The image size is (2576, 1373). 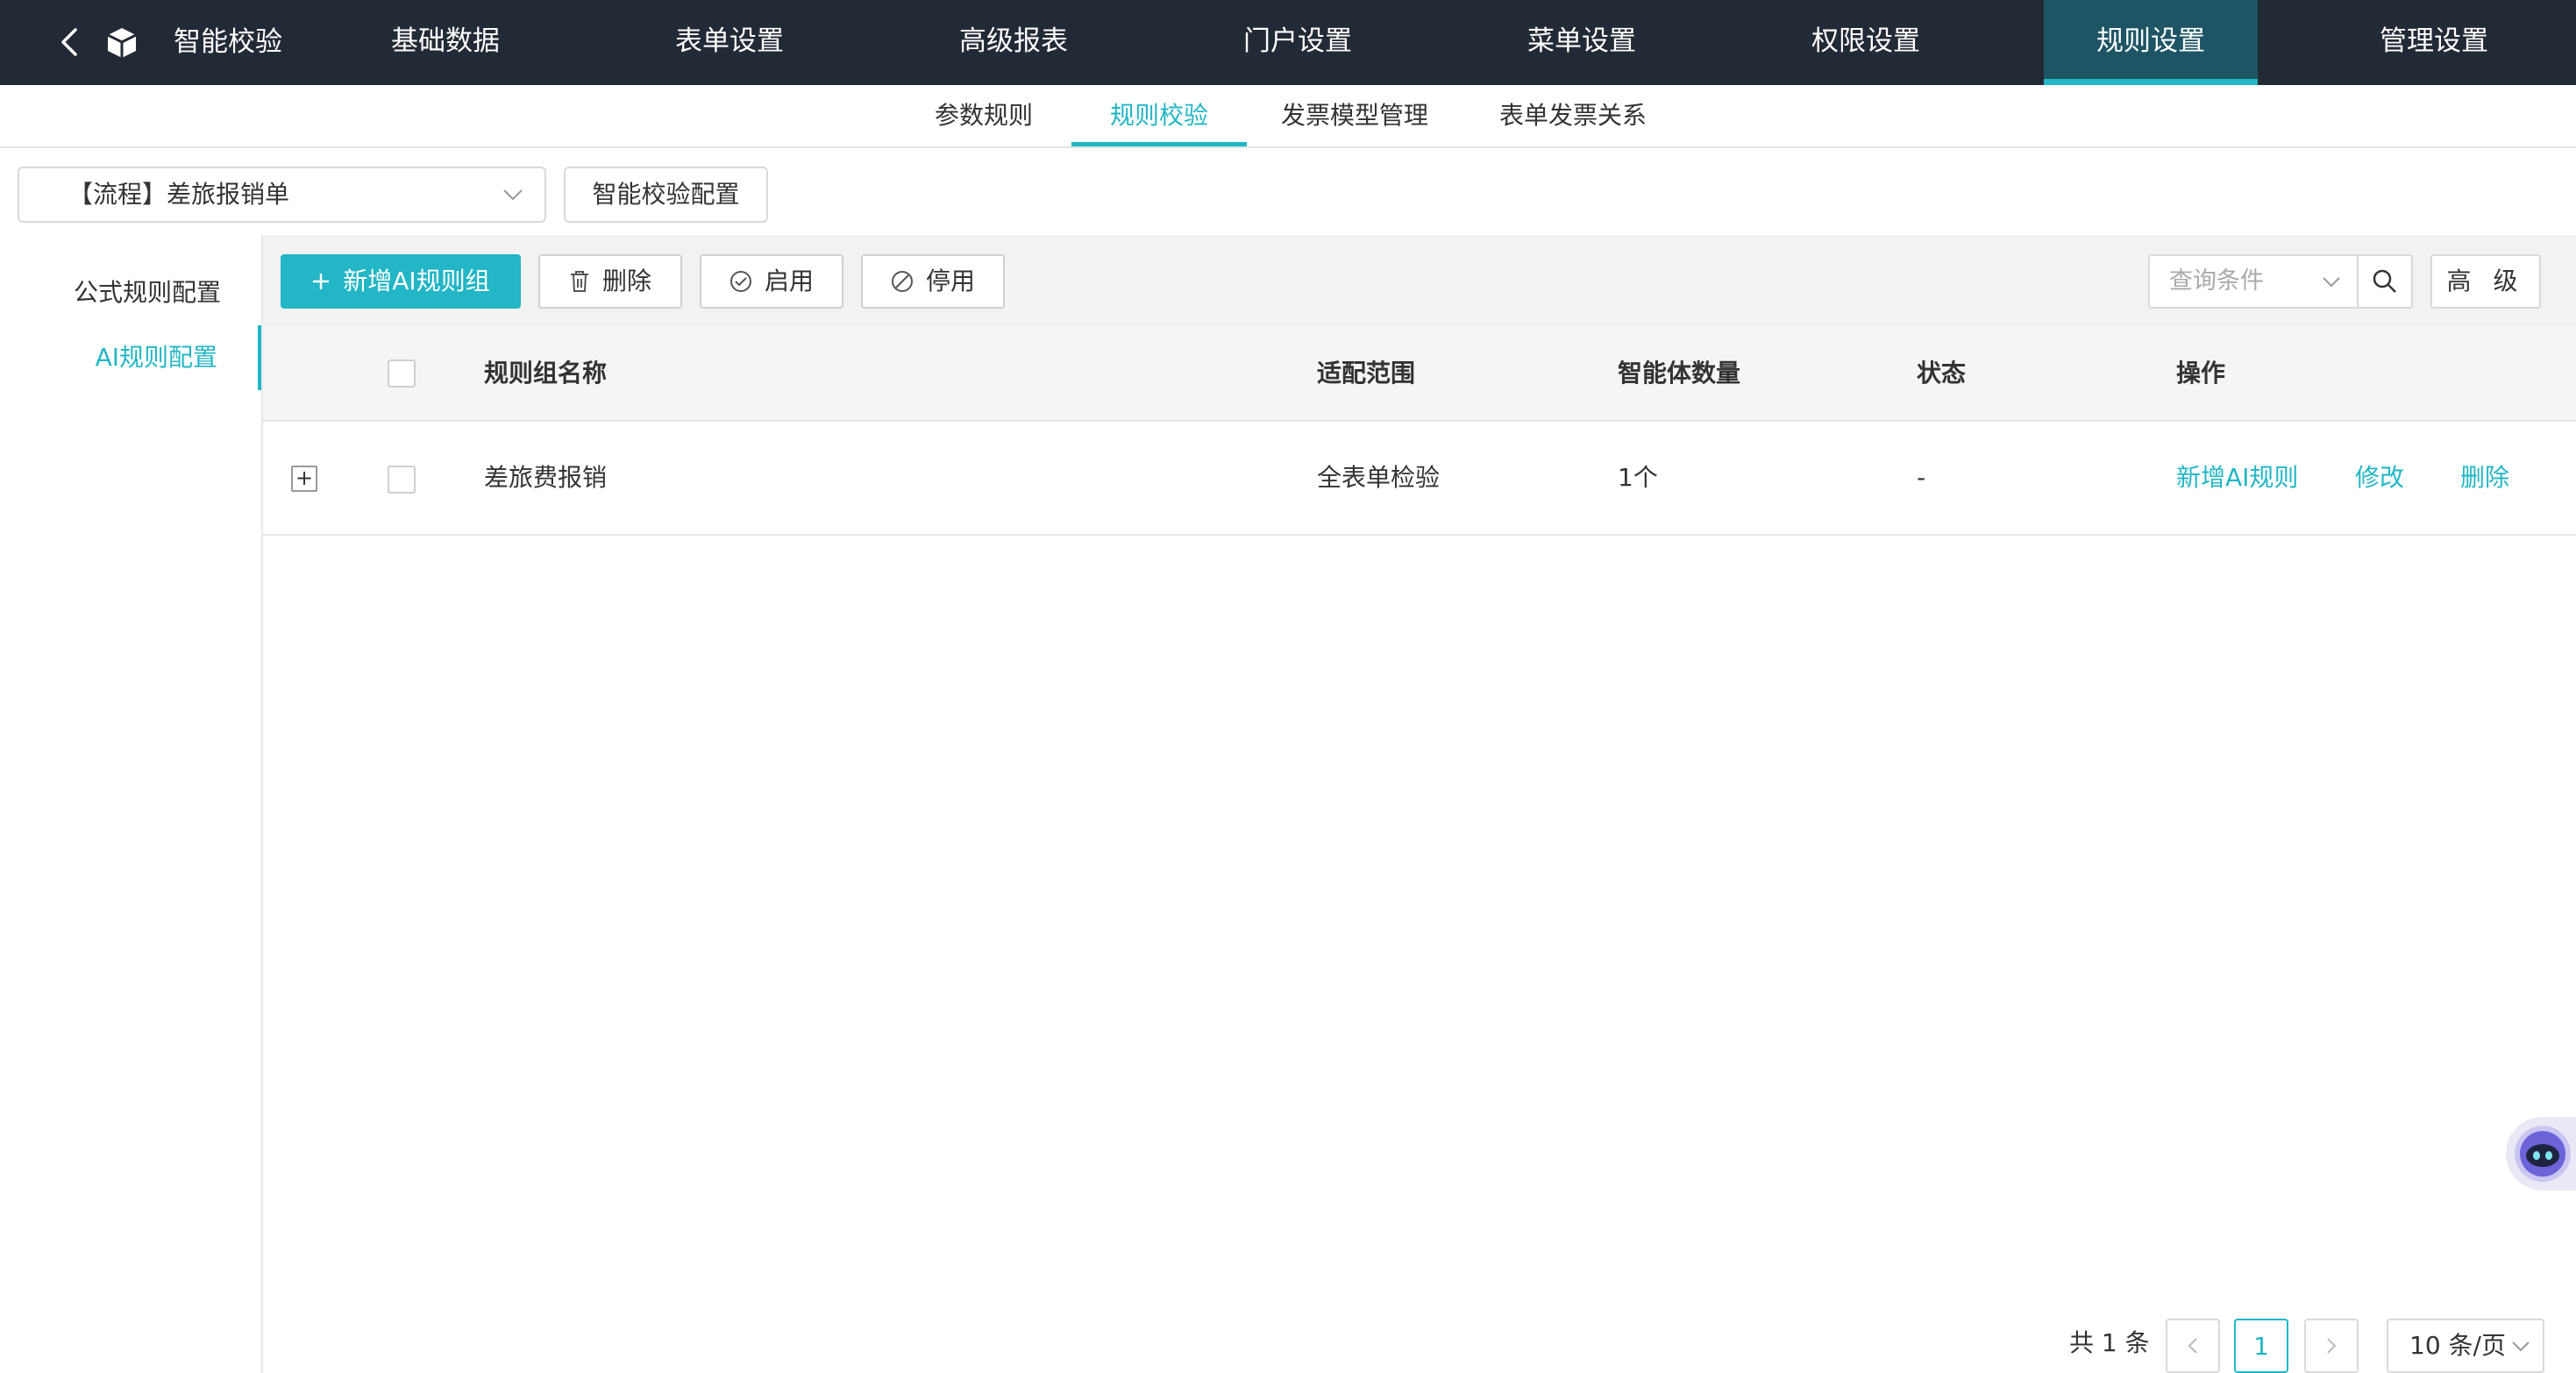 I want to click on nav-item-menu-settings: 菜单设置, so click(x=1582, y=42).